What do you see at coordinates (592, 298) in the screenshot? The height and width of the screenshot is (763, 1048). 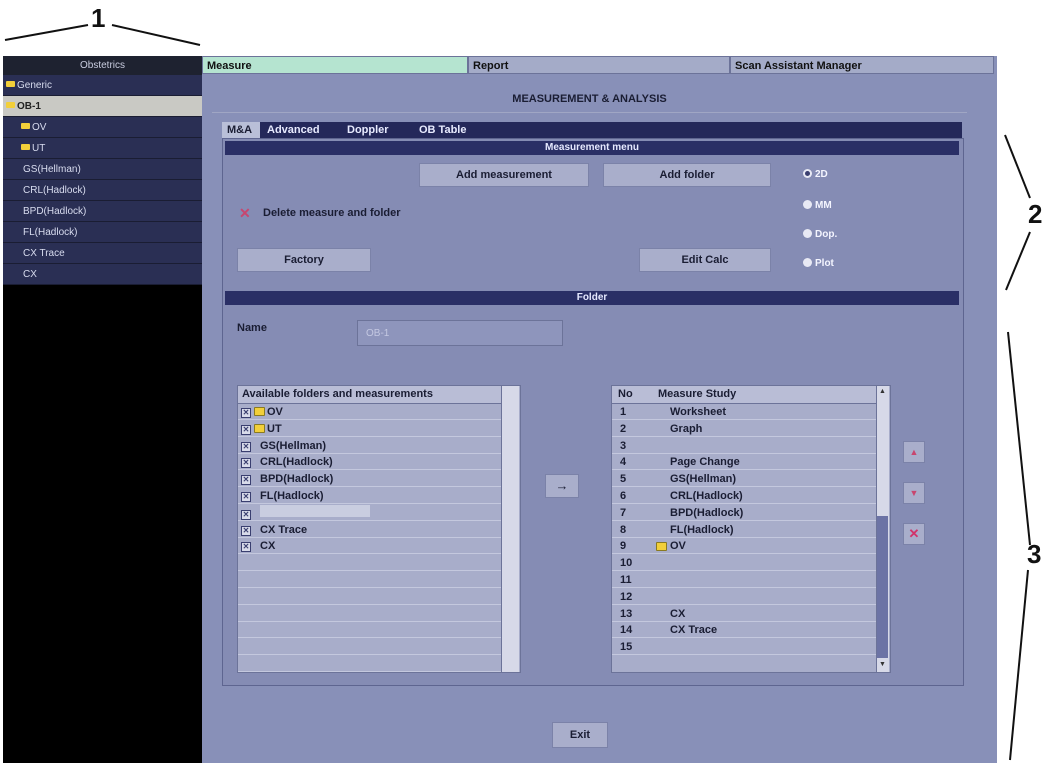 I see `folder-section-bar: Folder` at bounding box center [592, 298].